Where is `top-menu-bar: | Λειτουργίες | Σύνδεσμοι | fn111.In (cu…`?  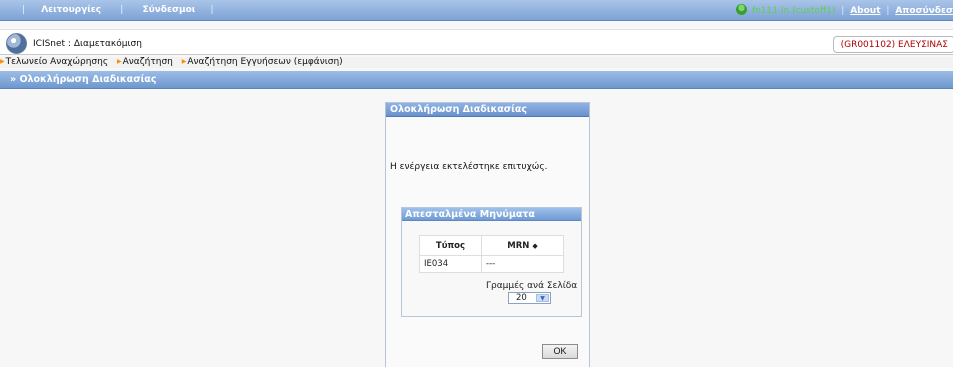
top-menu-bar: | Λειτουργίες | Σύνδεσμοι | fn111.In (cu… is located at coordinates (476, 10).